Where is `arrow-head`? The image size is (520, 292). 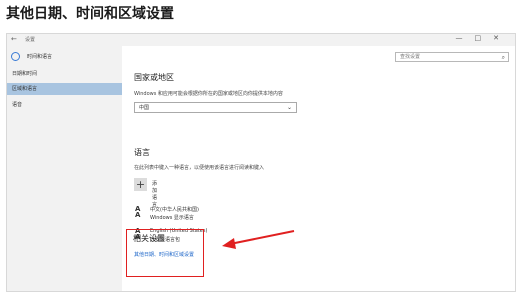 arrow-head is located at coordinates (229, 243).